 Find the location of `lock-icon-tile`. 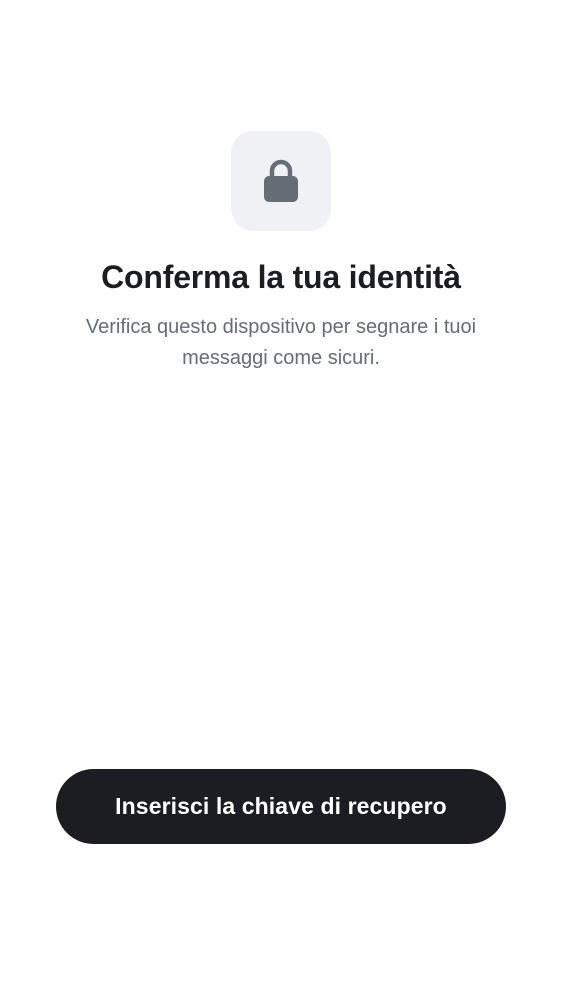

lock-icon-tile is located at coordinates (281, 181).